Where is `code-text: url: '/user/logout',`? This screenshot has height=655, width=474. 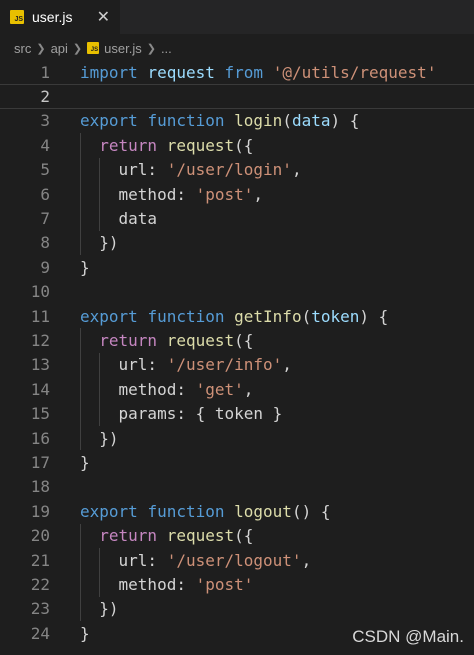
code-text: url: '/user/logout', is located at coordinates (196, 560).